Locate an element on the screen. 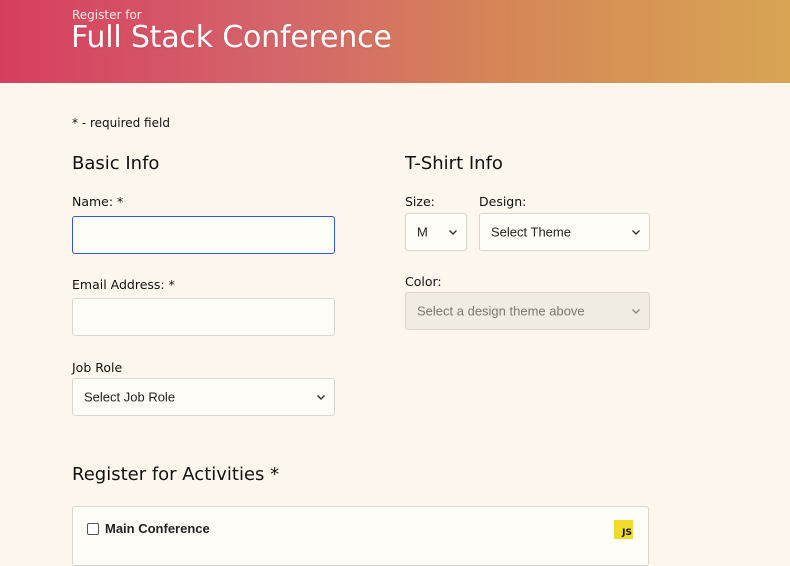 Image resolution: width=790 pixels, height=566 pixels. required-field-note: * - required field is located at coordinates (121, 123).